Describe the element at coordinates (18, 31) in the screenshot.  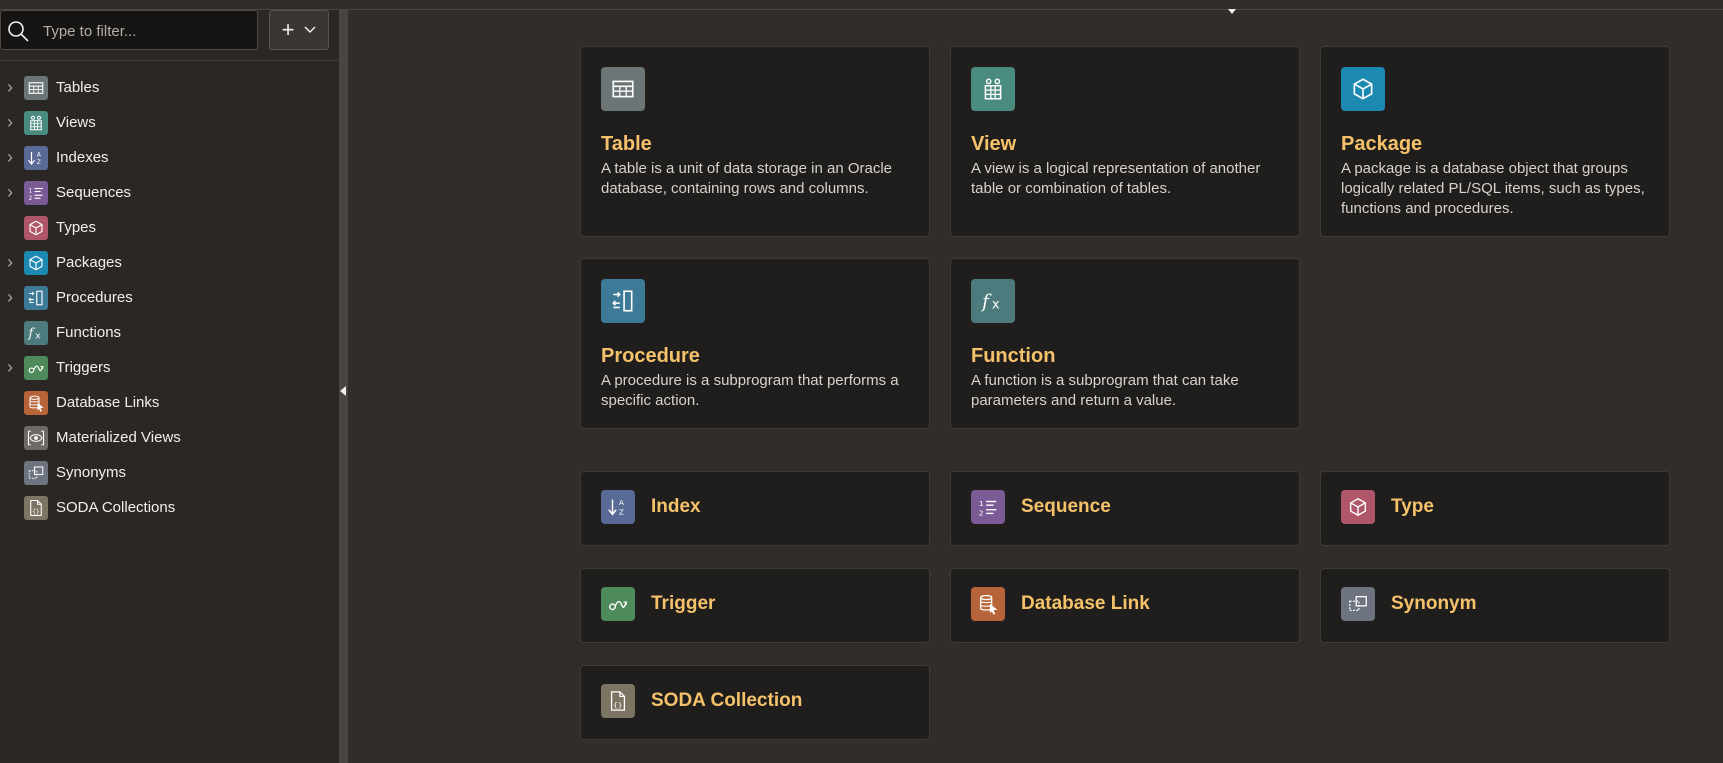
I see `search-icon` at that location.